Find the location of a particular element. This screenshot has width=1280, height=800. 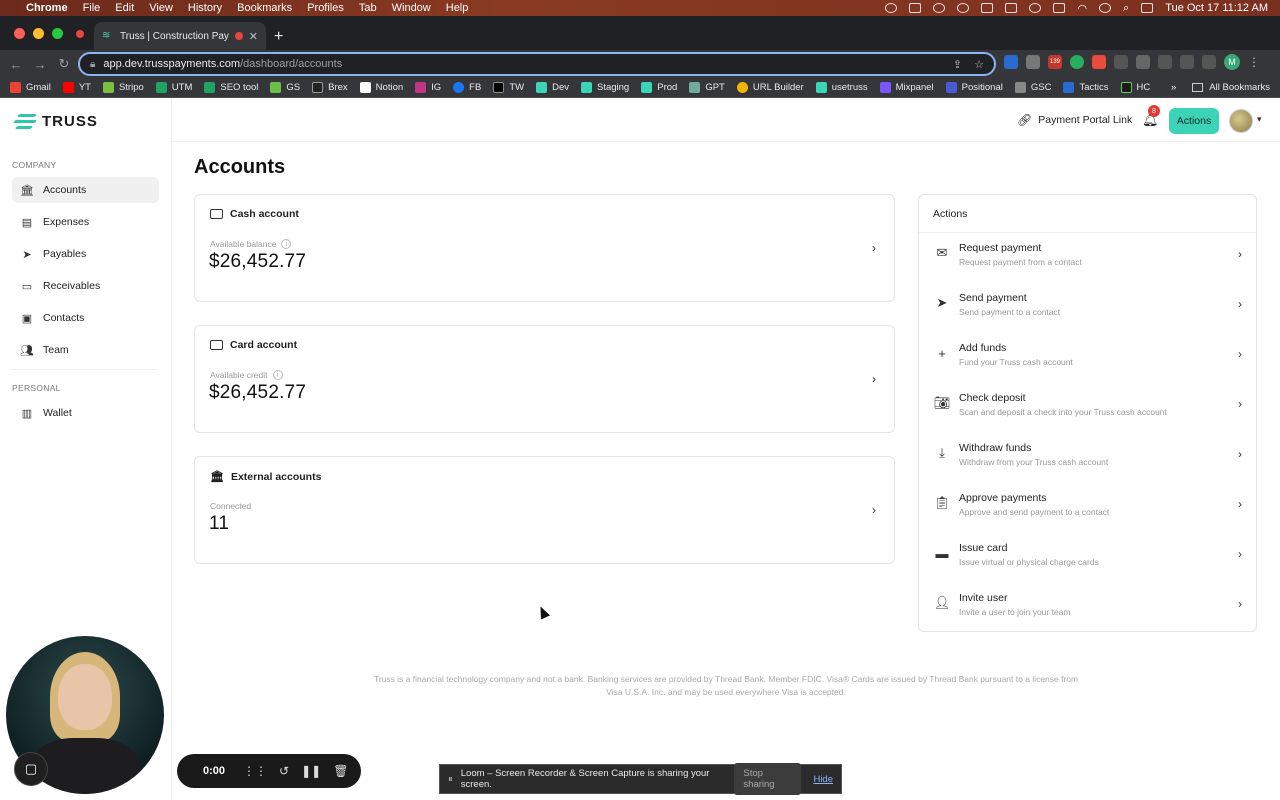

bookmark-ig: IG is located at coordinates (428, 87).